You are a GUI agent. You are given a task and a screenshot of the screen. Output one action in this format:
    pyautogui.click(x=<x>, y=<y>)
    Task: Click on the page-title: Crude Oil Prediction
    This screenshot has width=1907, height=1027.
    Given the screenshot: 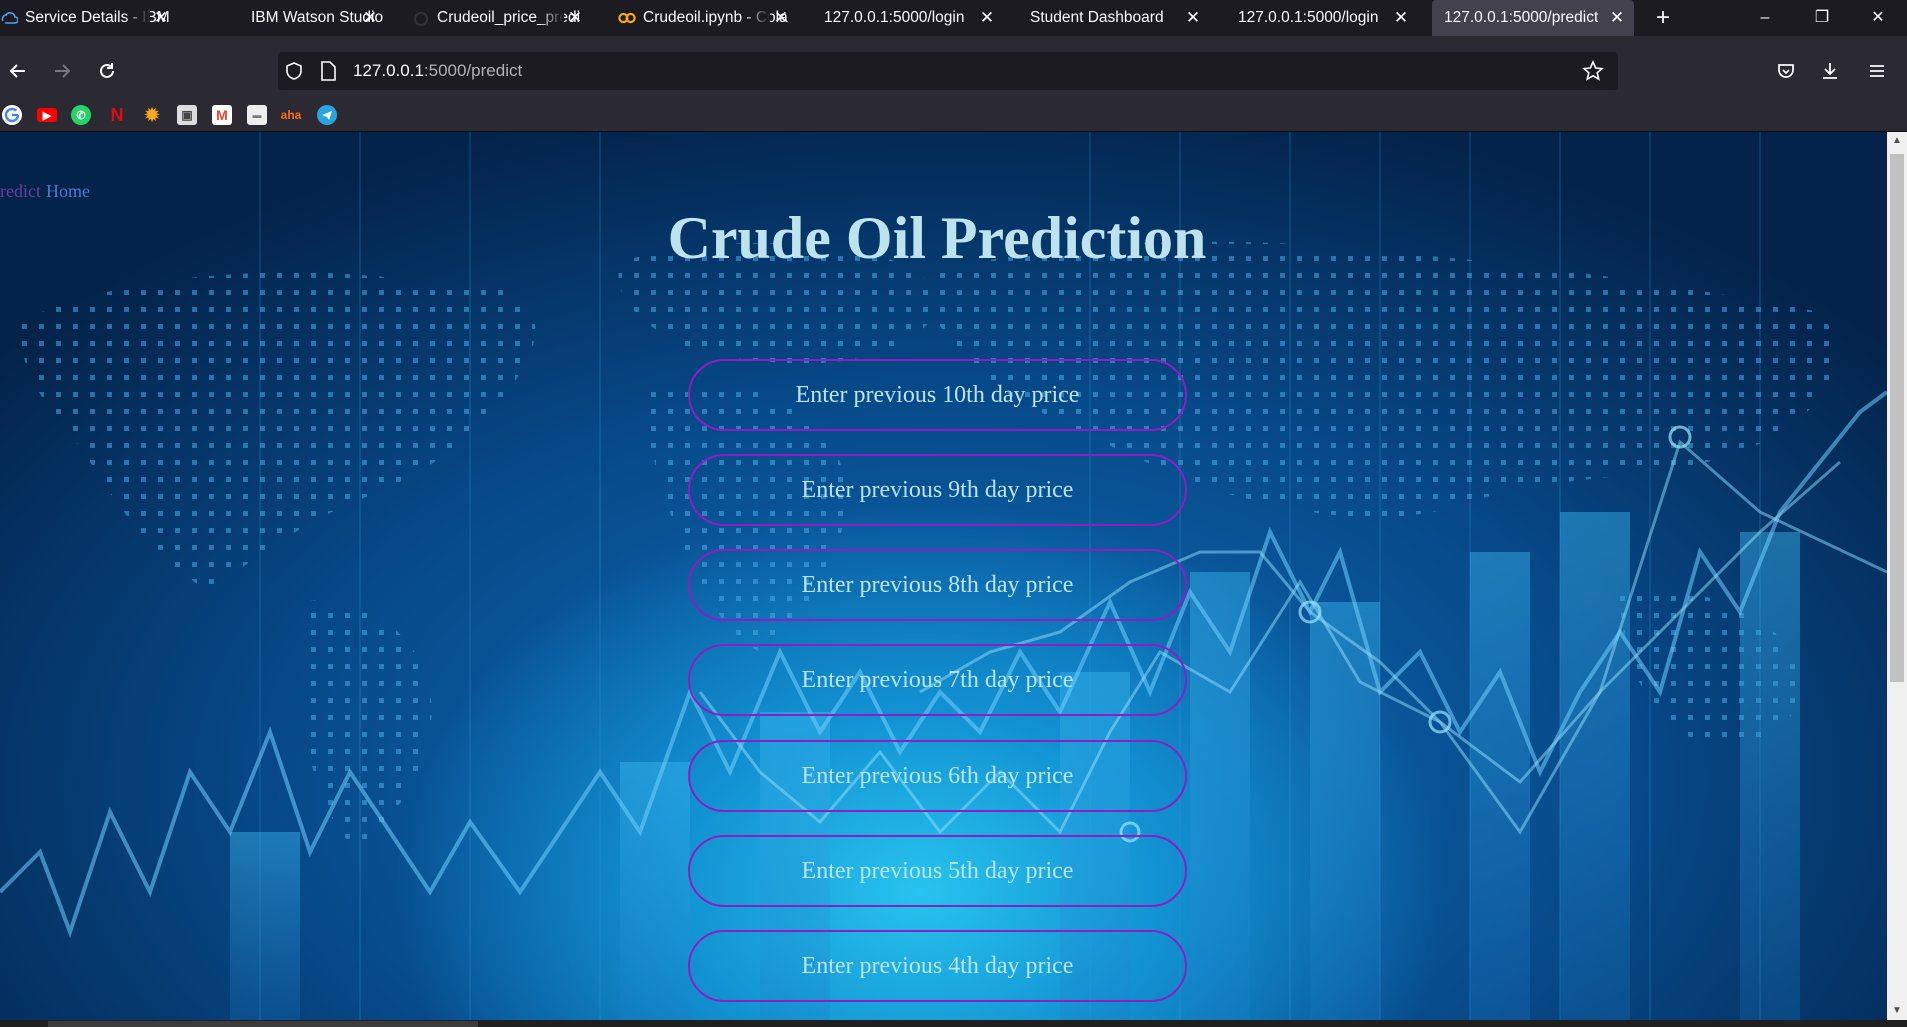 What is the action you would take?
    pyautogui.click(x=937, y=238)
    